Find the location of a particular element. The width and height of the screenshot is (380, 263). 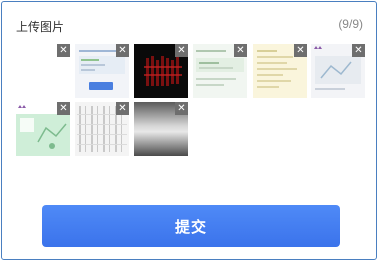

remove-thumbnail-7-icon: ✕ is located at coordinates (63, 108).